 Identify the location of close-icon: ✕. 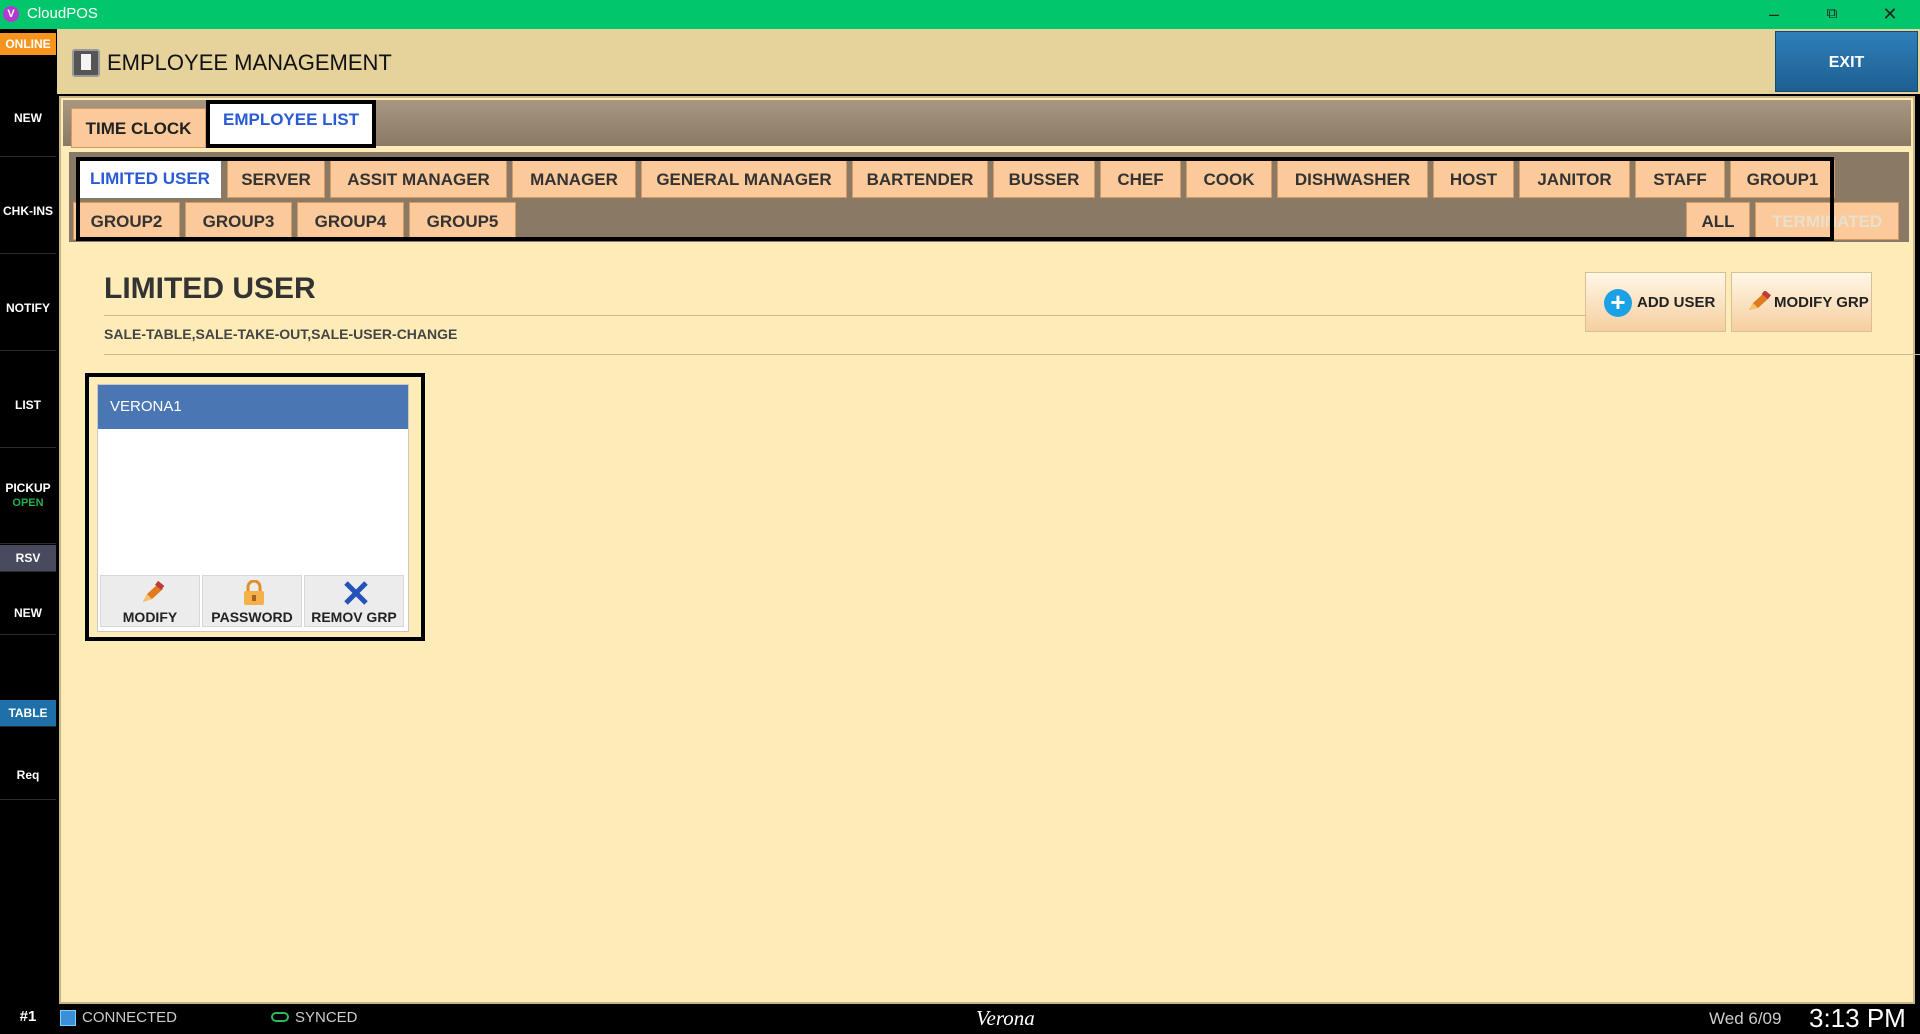
(1890, 14).